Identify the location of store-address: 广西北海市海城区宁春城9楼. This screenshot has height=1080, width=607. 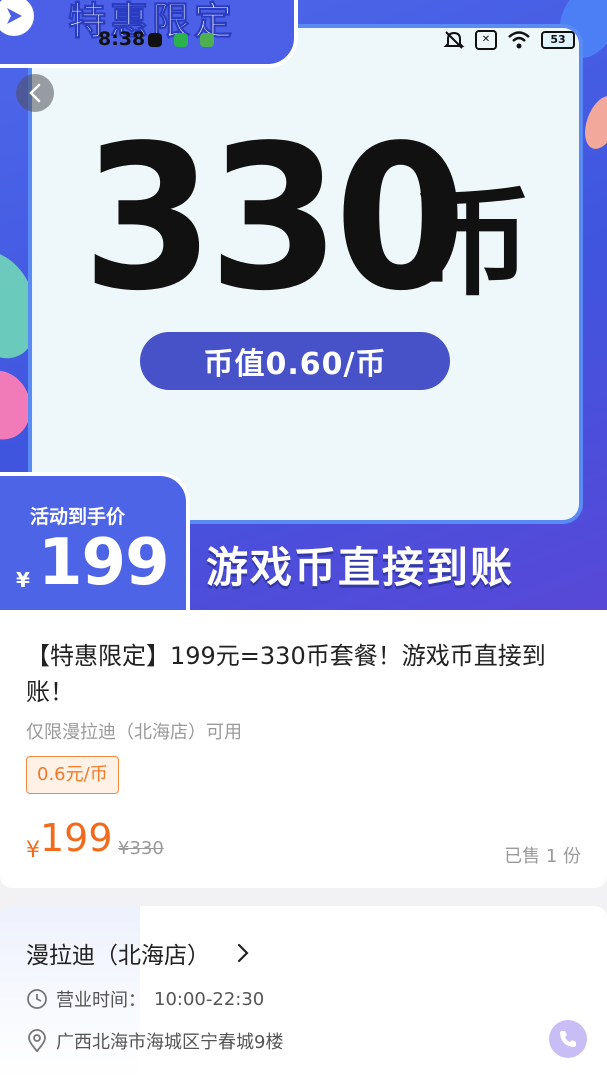
(170, 1042).